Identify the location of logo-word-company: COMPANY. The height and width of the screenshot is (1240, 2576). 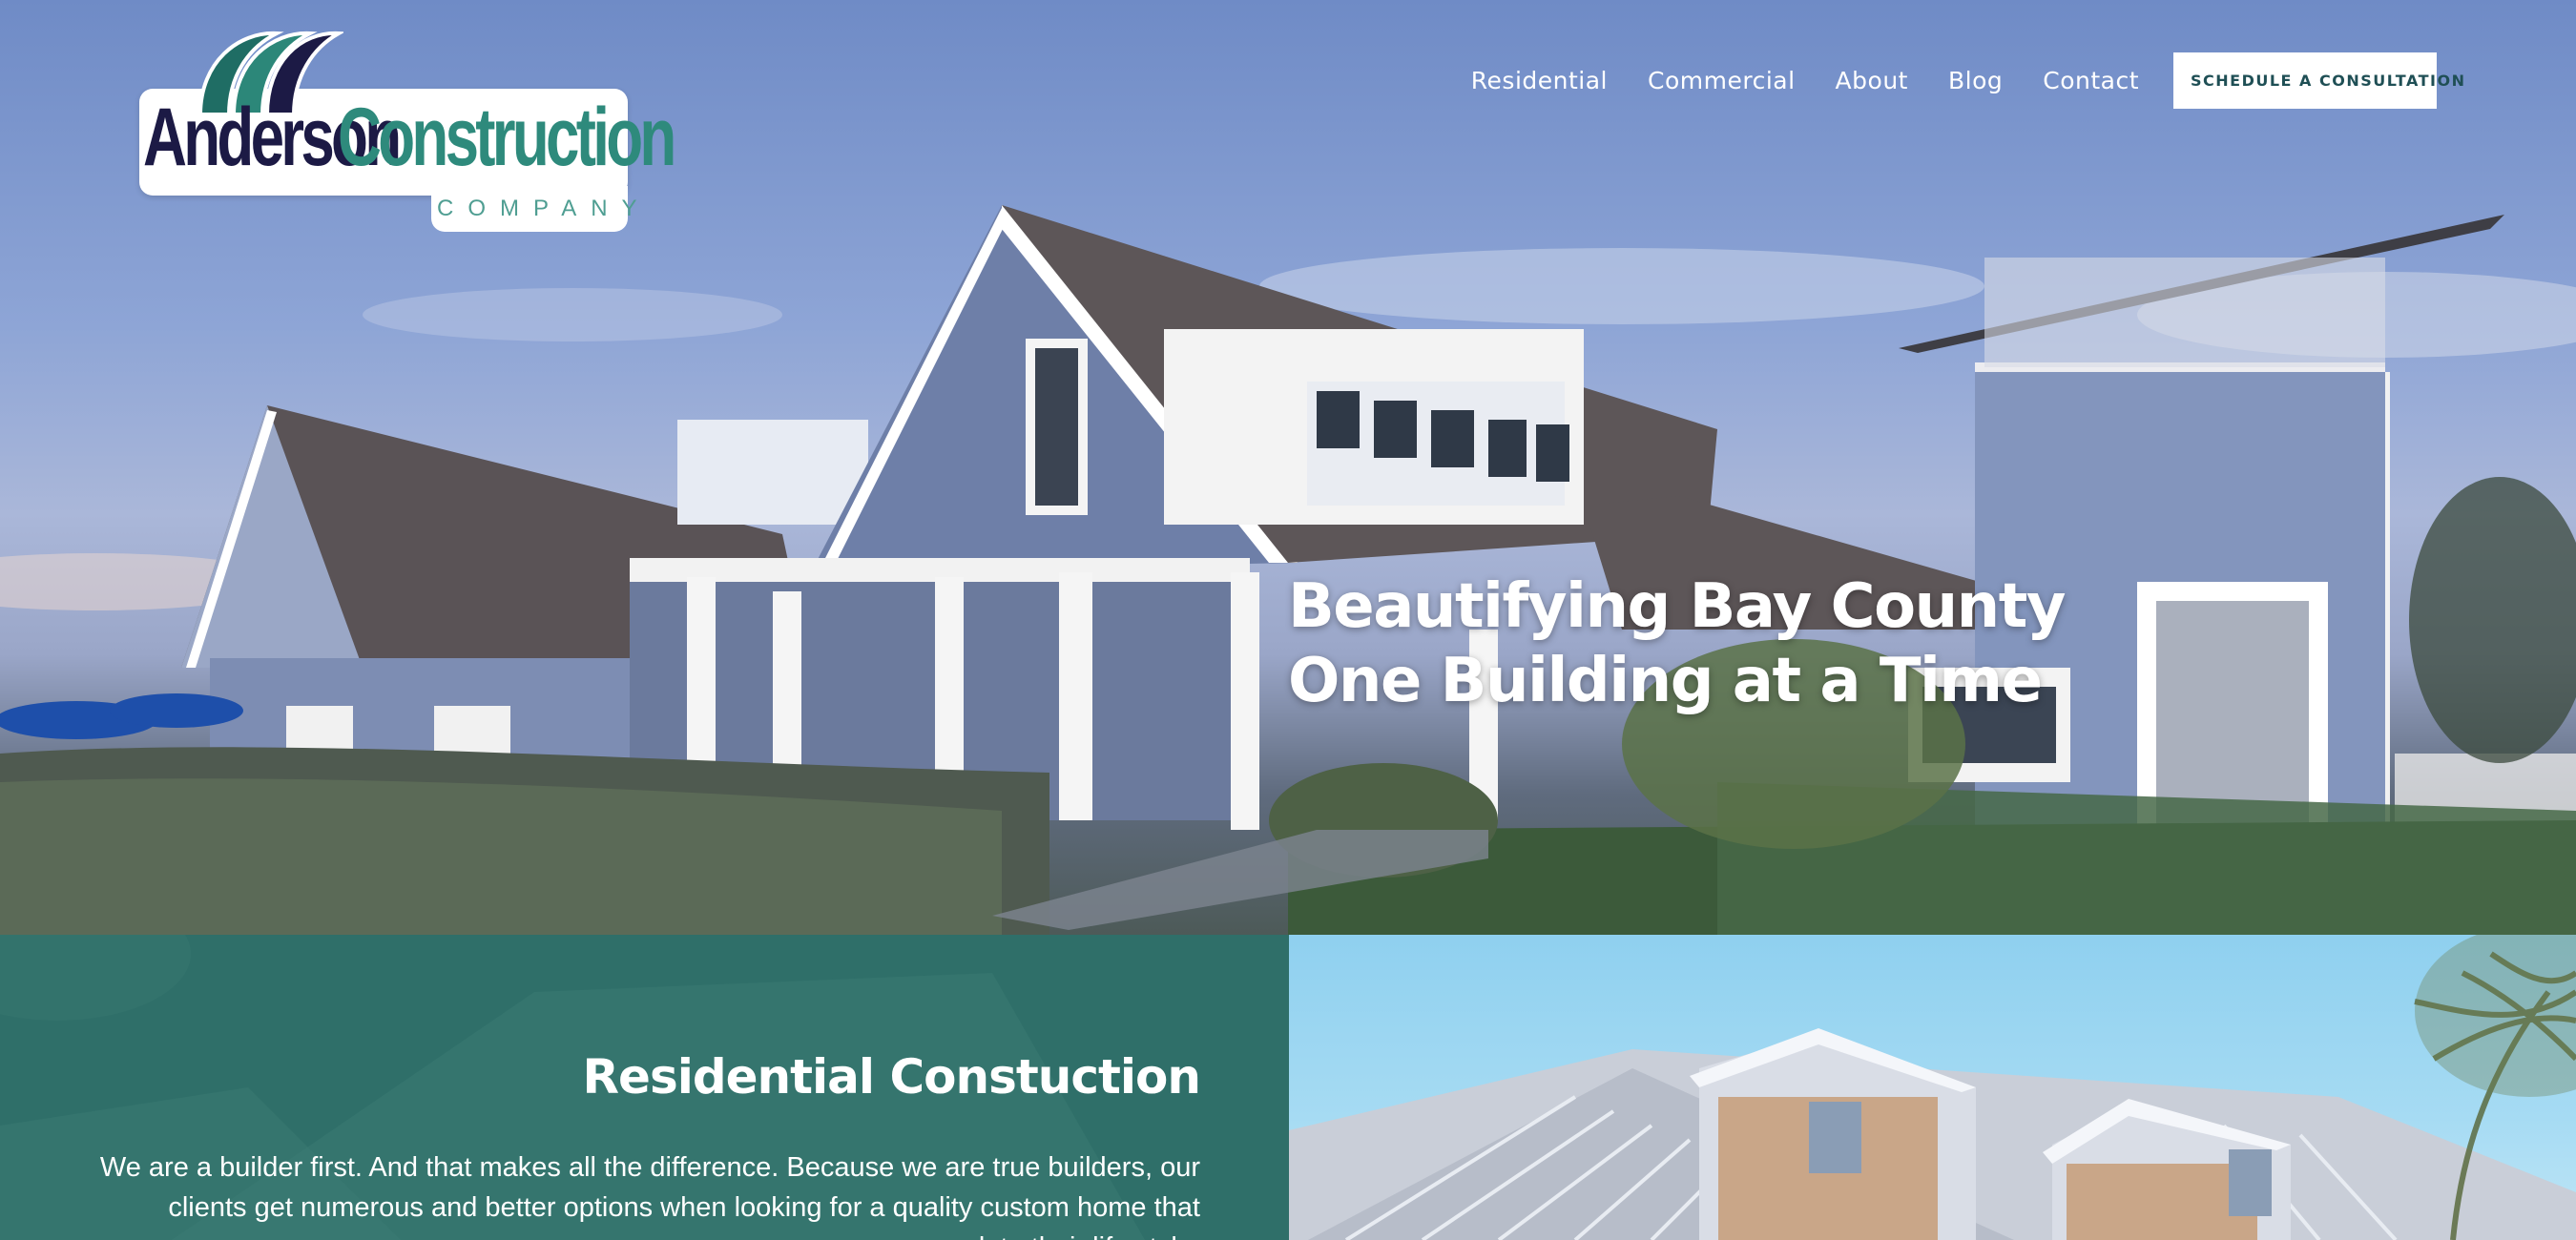
(544, 209).